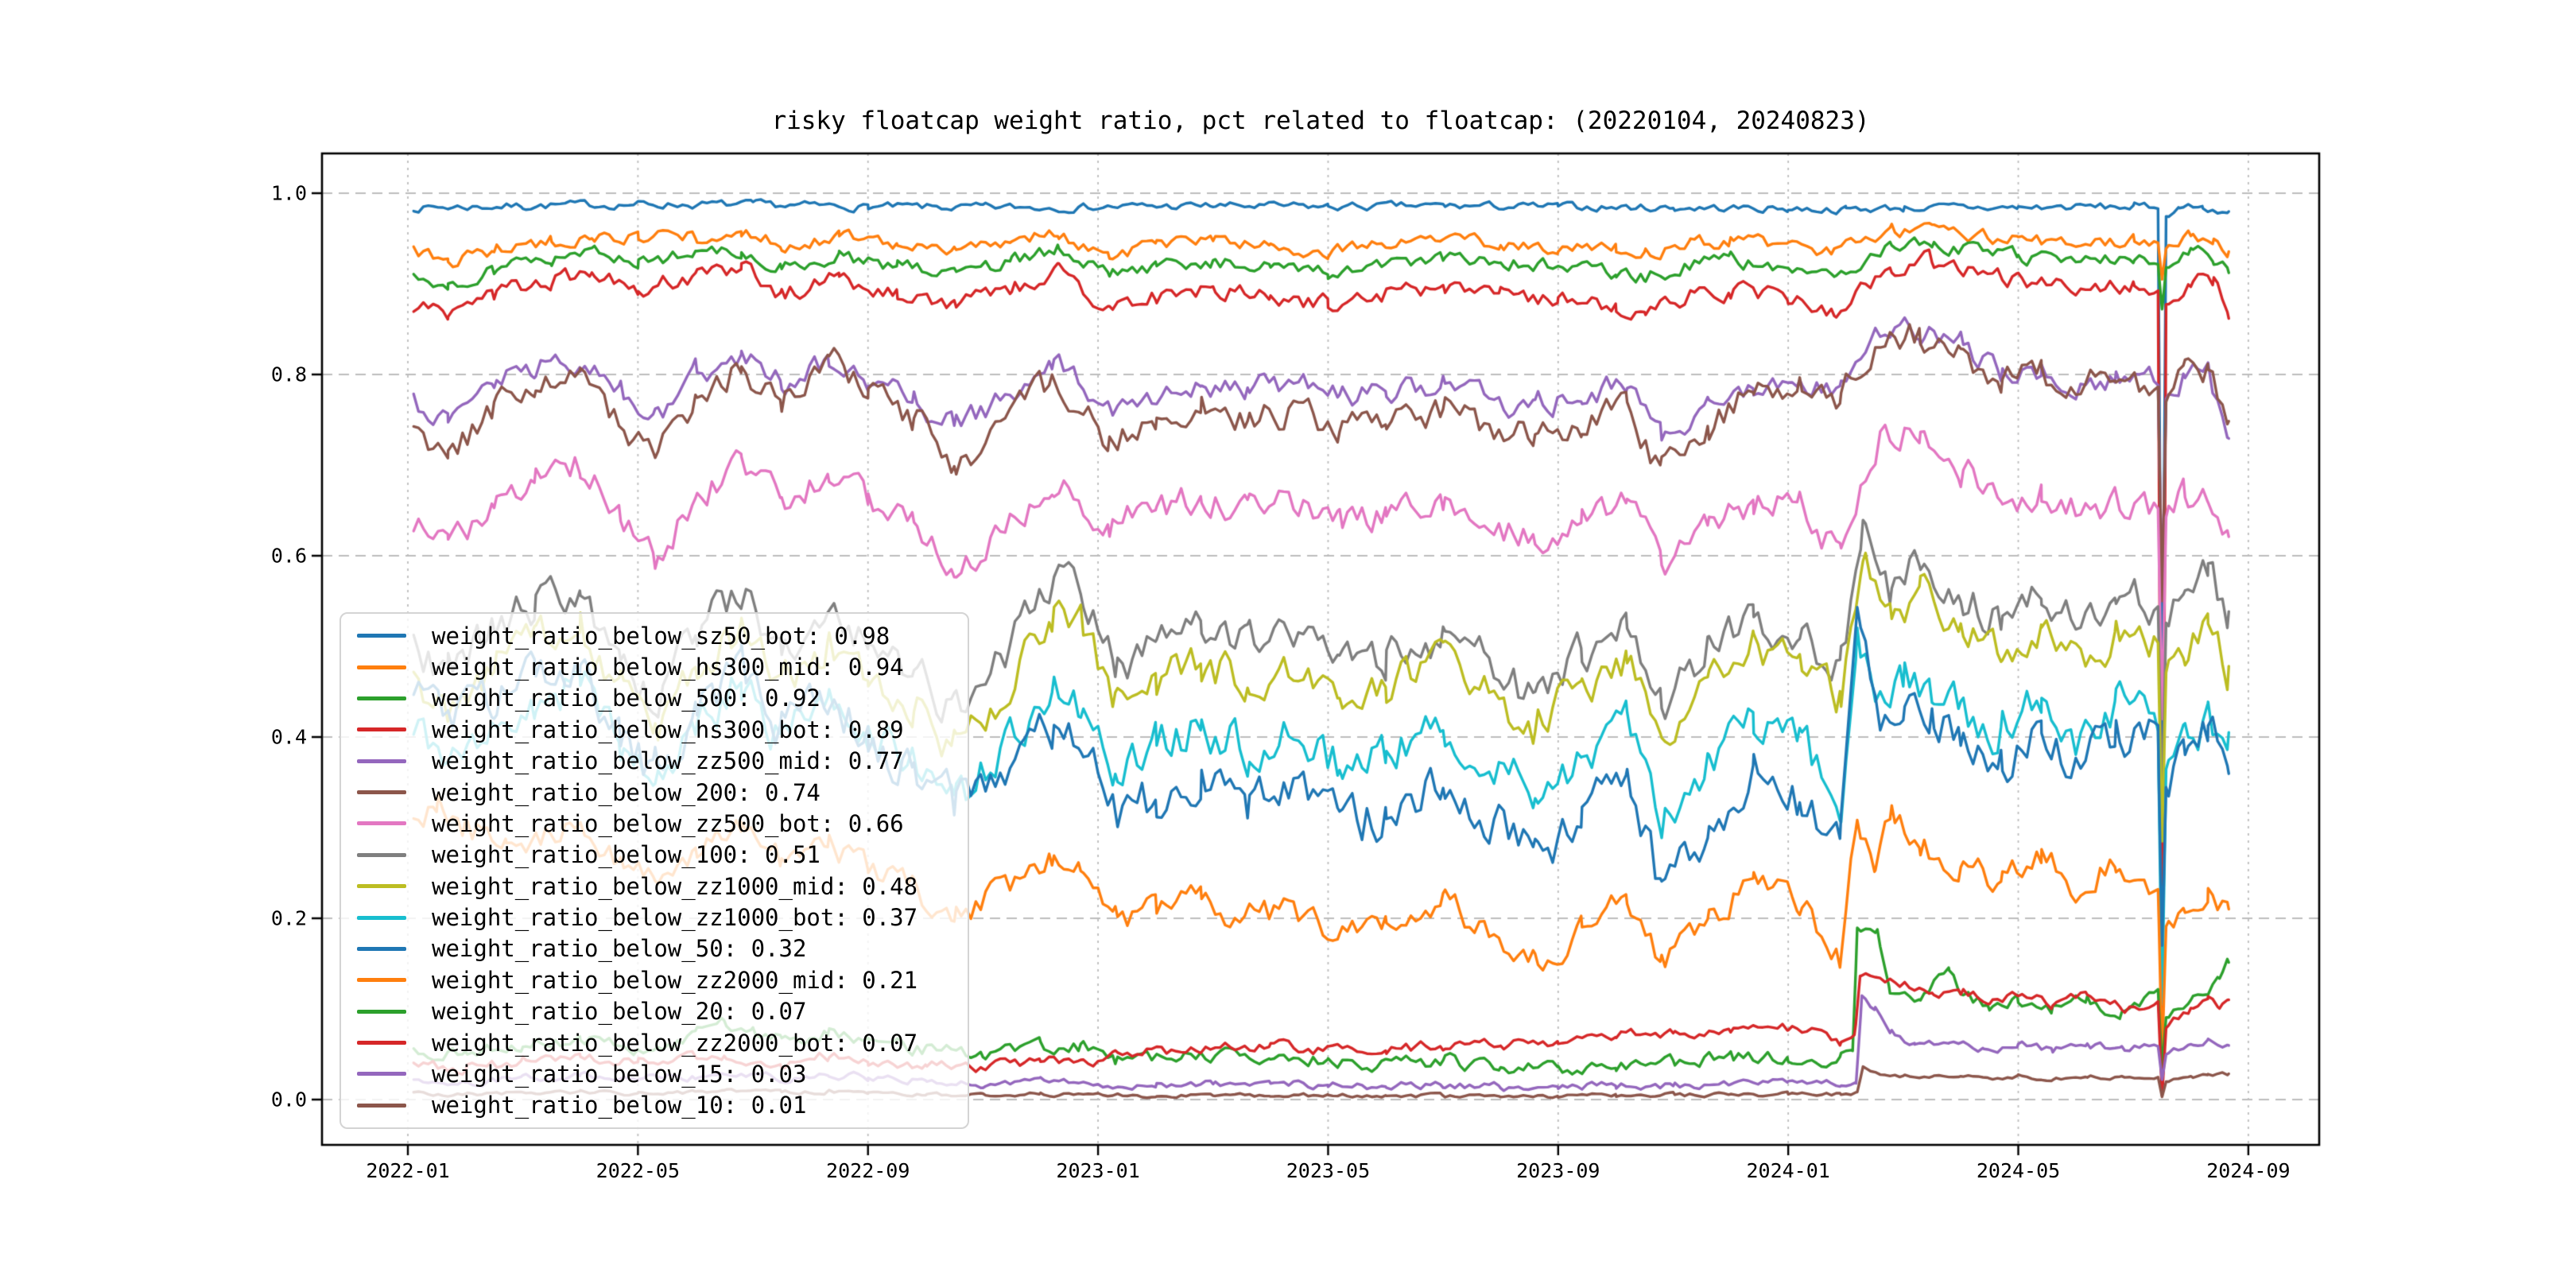 The height and width of the screenshot is (1288, 2576). Describe the element at coordinates (289, 193) in the screenshot. I see `y-tick-label: 1.0` at that location.